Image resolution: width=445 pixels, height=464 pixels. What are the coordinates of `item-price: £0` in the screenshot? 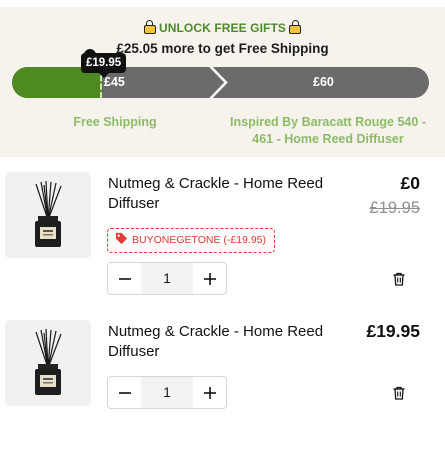 It's located at (410, 183).